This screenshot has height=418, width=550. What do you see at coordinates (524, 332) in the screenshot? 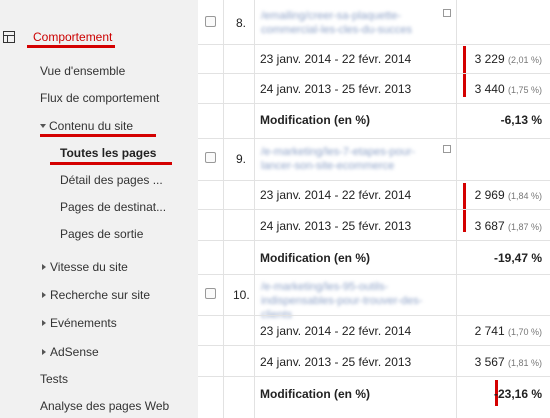
I see `value-percent: (1,70 %)` at bounding box center [524, 332].